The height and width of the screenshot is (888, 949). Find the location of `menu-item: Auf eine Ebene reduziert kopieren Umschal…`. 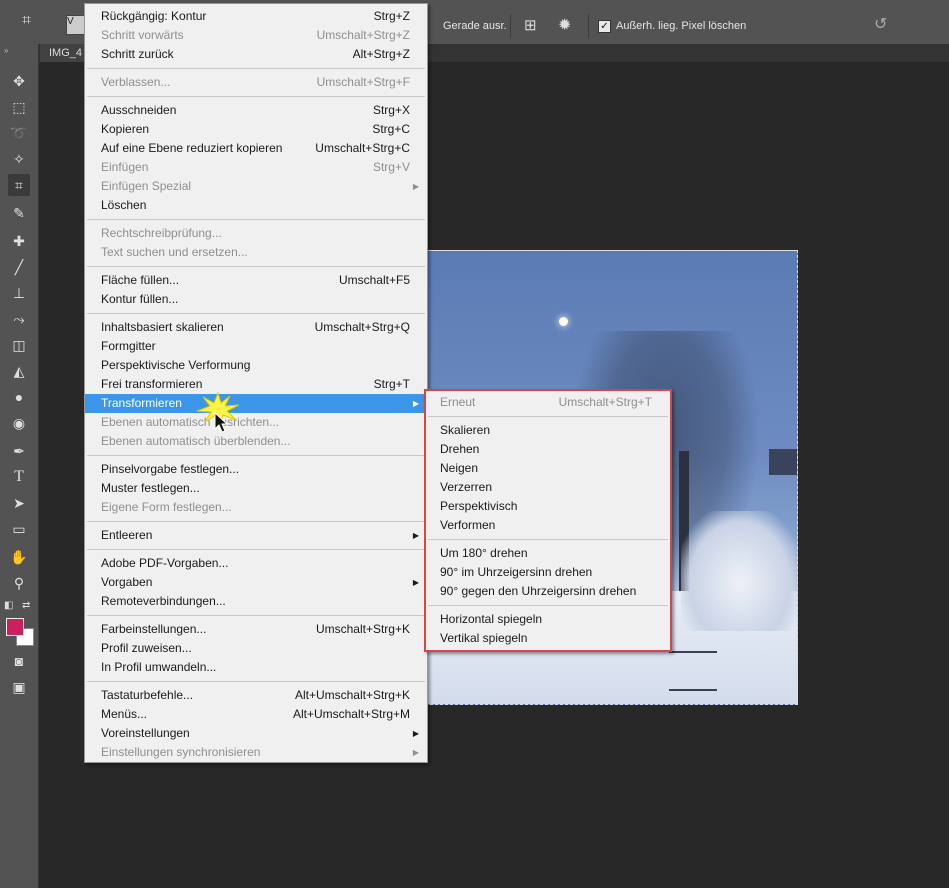

menu-item: Auf eine Ebene reduziert kopieren Umschal… is located at coordinates (256, 148).